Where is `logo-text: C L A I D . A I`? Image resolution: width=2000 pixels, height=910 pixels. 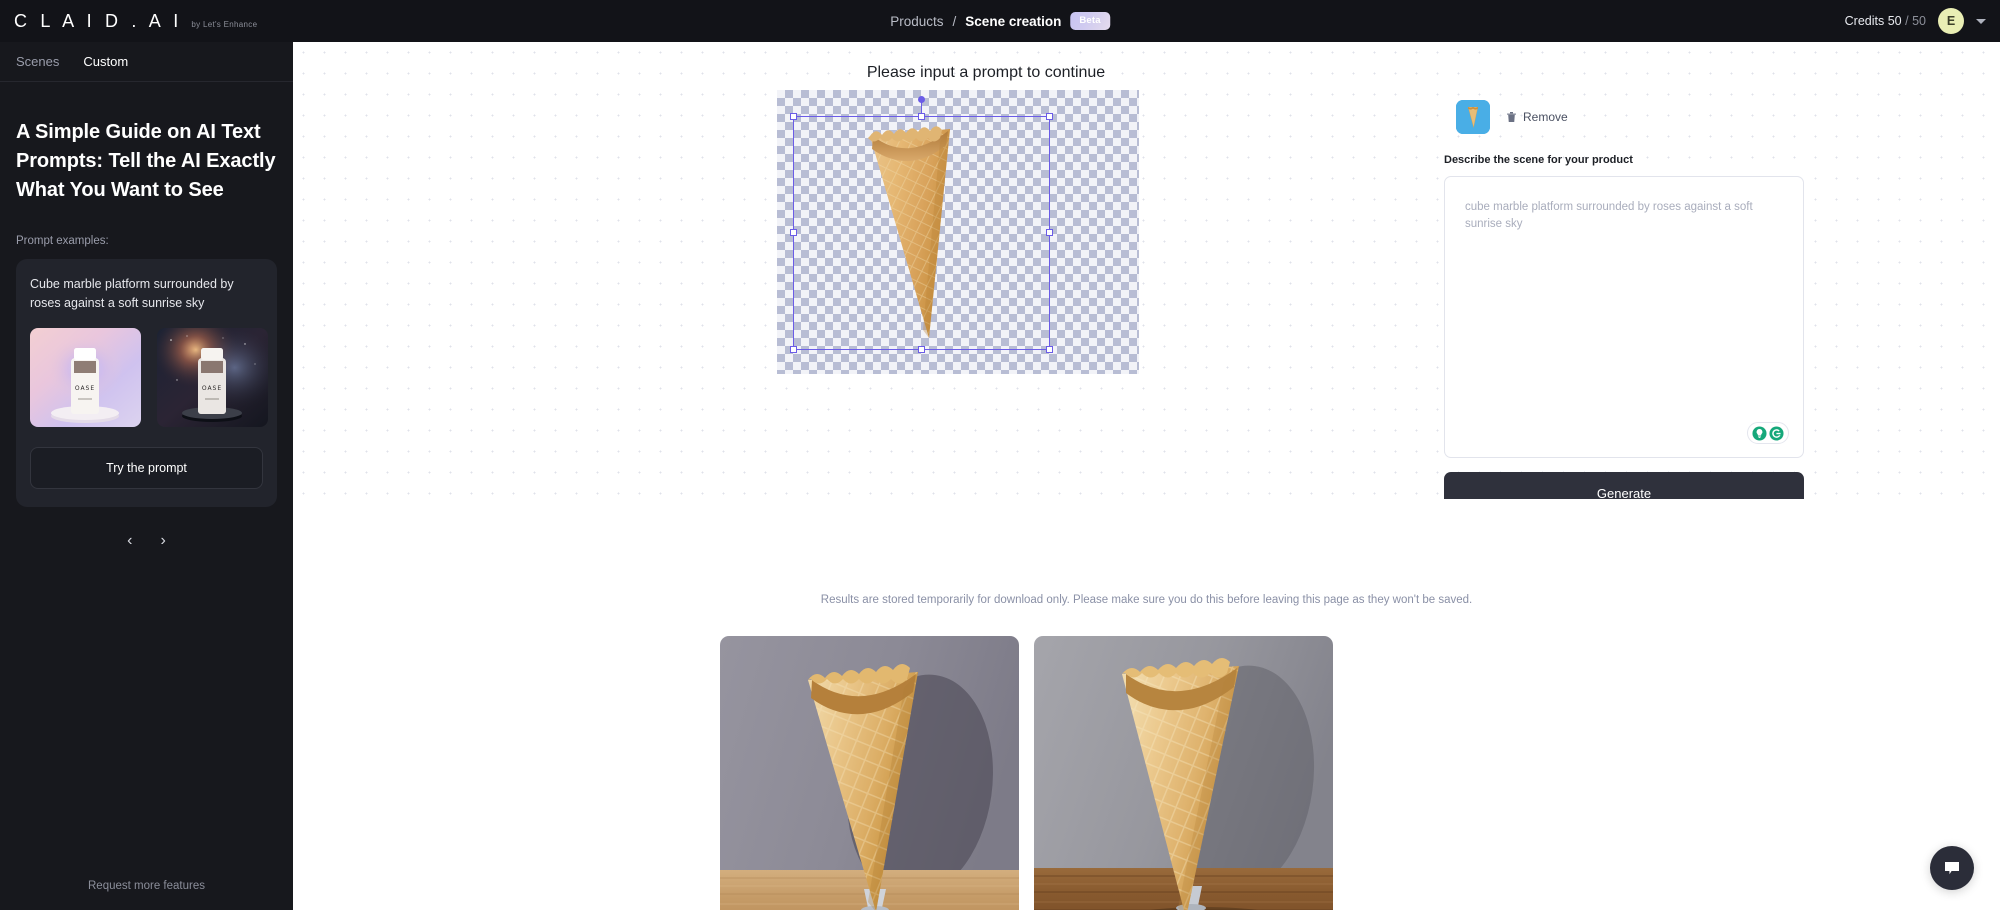
logo-text: C L A I D . A I is located at coordinates (98, 20).